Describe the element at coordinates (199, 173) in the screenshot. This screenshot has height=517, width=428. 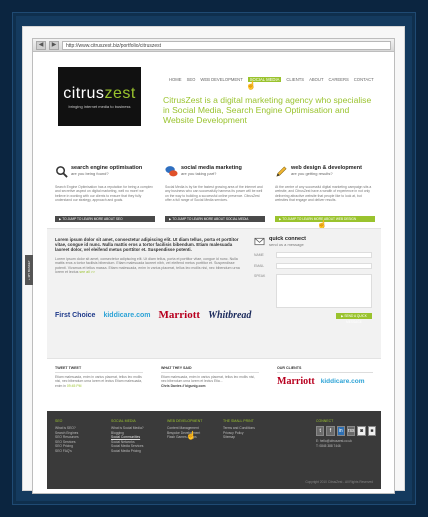
I see `service-subtitle: are you taking part?` at that location.